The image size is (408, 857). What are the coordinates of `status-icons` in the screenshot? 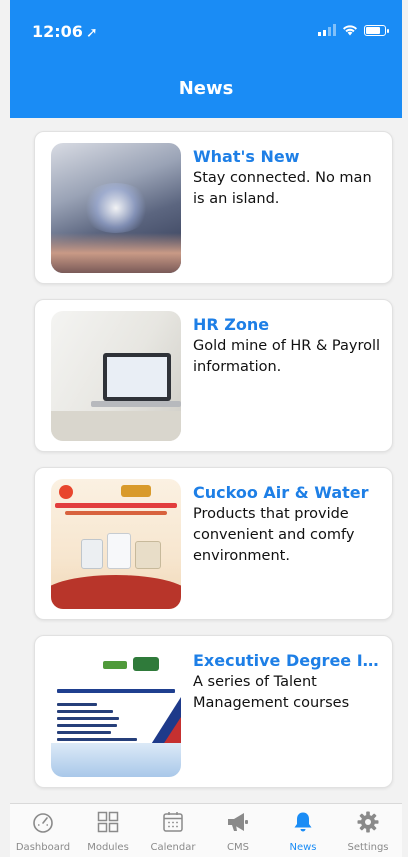 It's located at (353, 30).